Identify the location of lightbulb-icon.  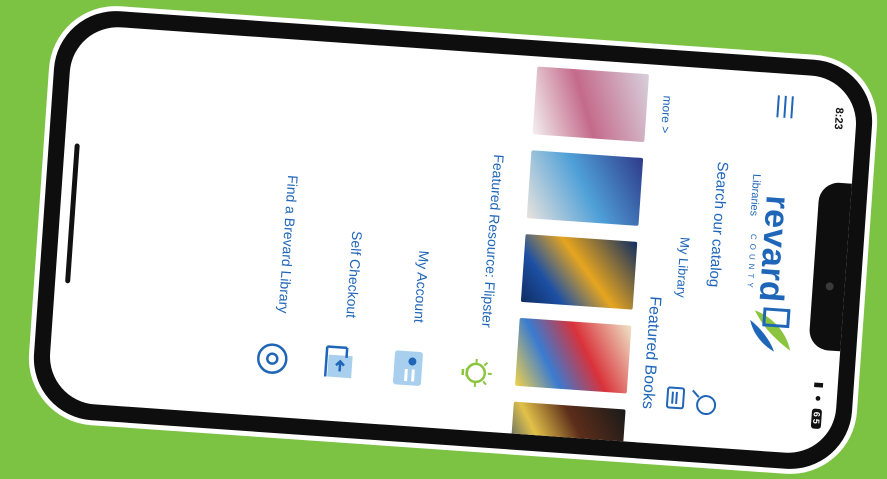
(476, 372).